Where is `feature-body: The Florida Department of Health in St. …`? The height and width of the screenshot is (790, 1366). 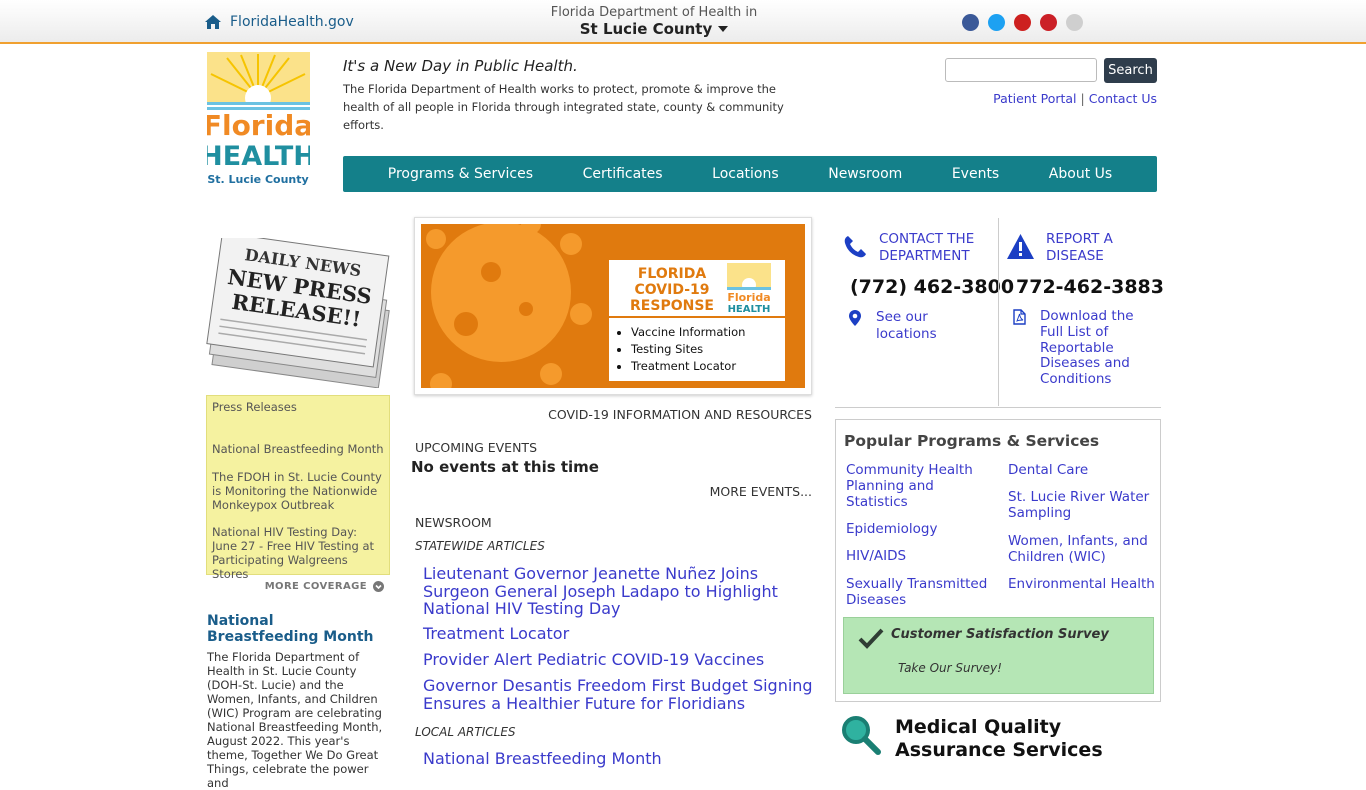 feature-body: The Florida Department of Health in St. … is located at coordinates (295, 720).